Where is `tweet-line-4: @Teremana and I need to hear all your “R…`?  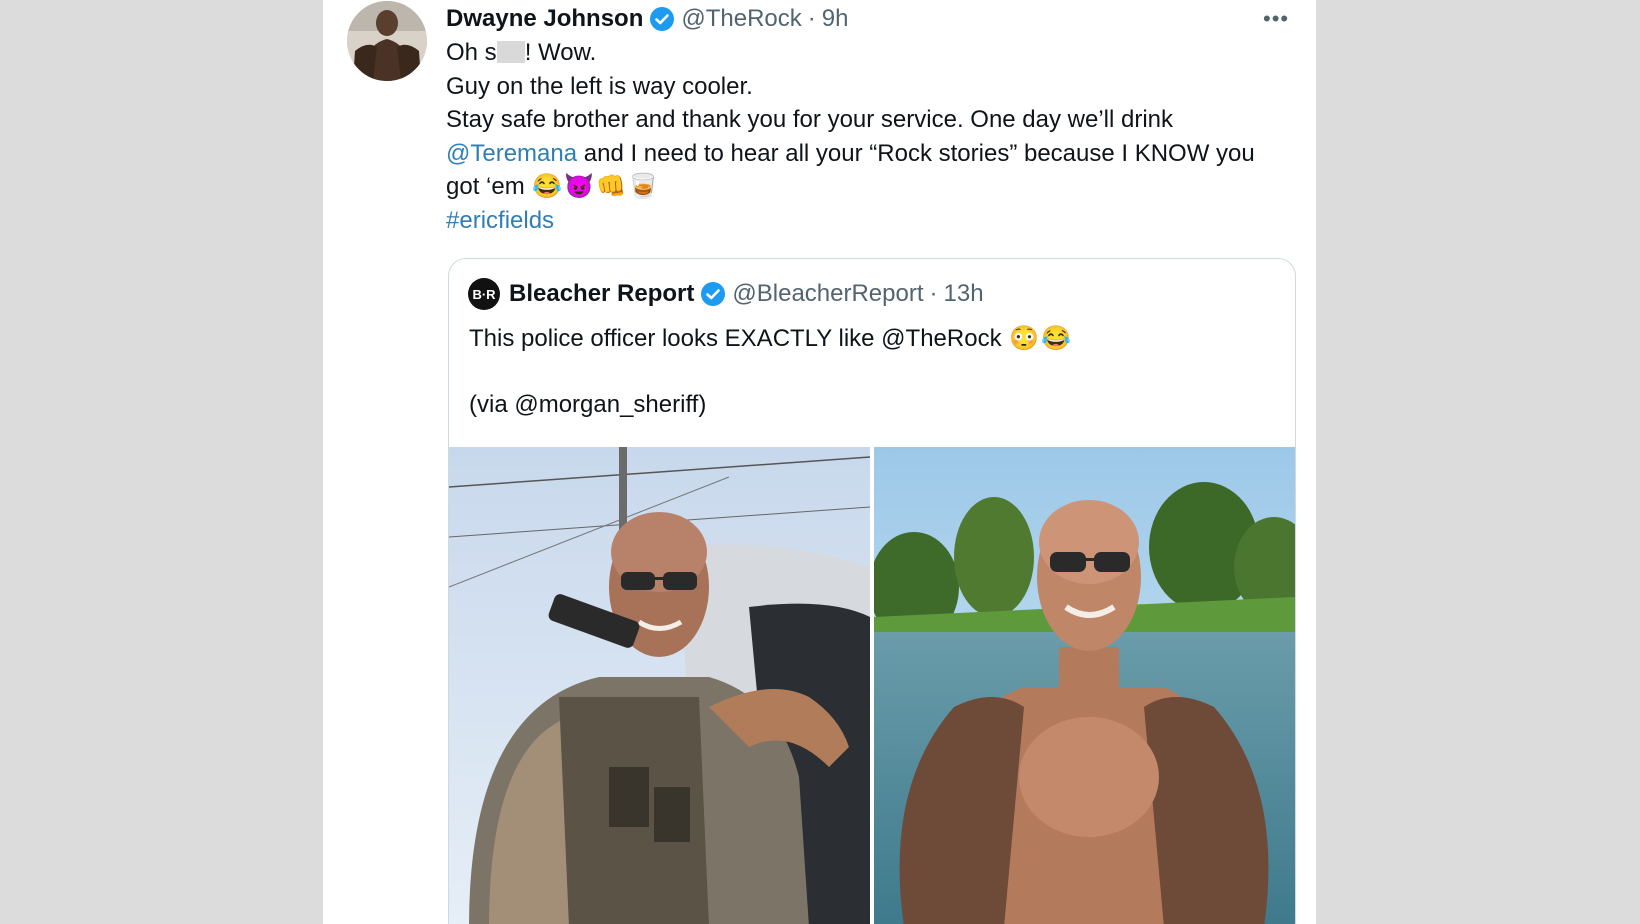
tweet-line-4: @Teremana and I need to hear all your “R… is located at coordinates (871, 154).